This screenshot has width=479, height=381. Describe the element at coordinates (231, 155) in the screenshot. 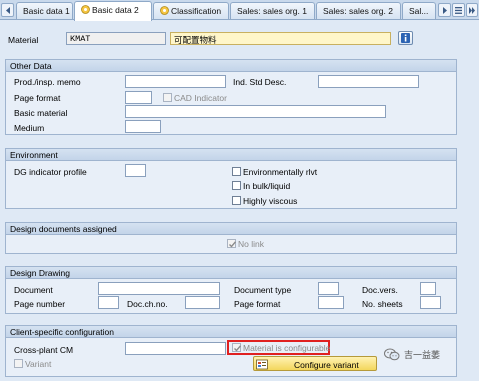

I see `environment-title: Environment` at that location.